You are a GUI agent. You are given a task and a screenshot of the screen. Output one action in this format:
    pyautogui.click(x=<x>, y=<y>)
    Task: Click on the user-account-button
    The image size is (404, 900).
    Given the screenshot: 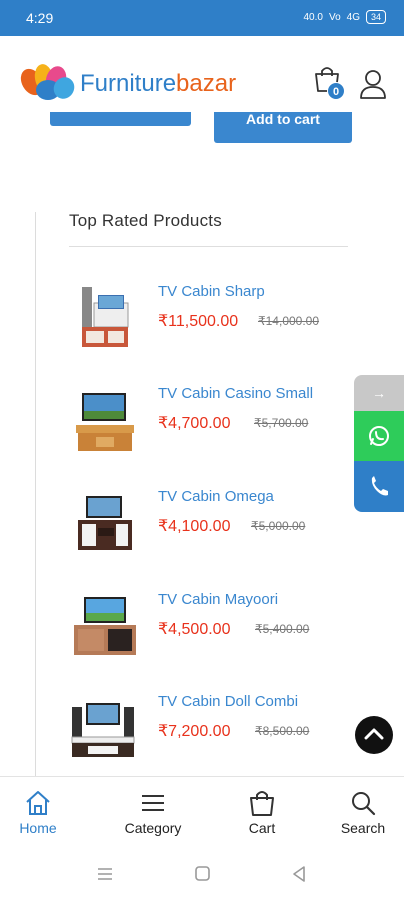 What is the action you would take?
    pyautogui.click(x=373, y=84)
    